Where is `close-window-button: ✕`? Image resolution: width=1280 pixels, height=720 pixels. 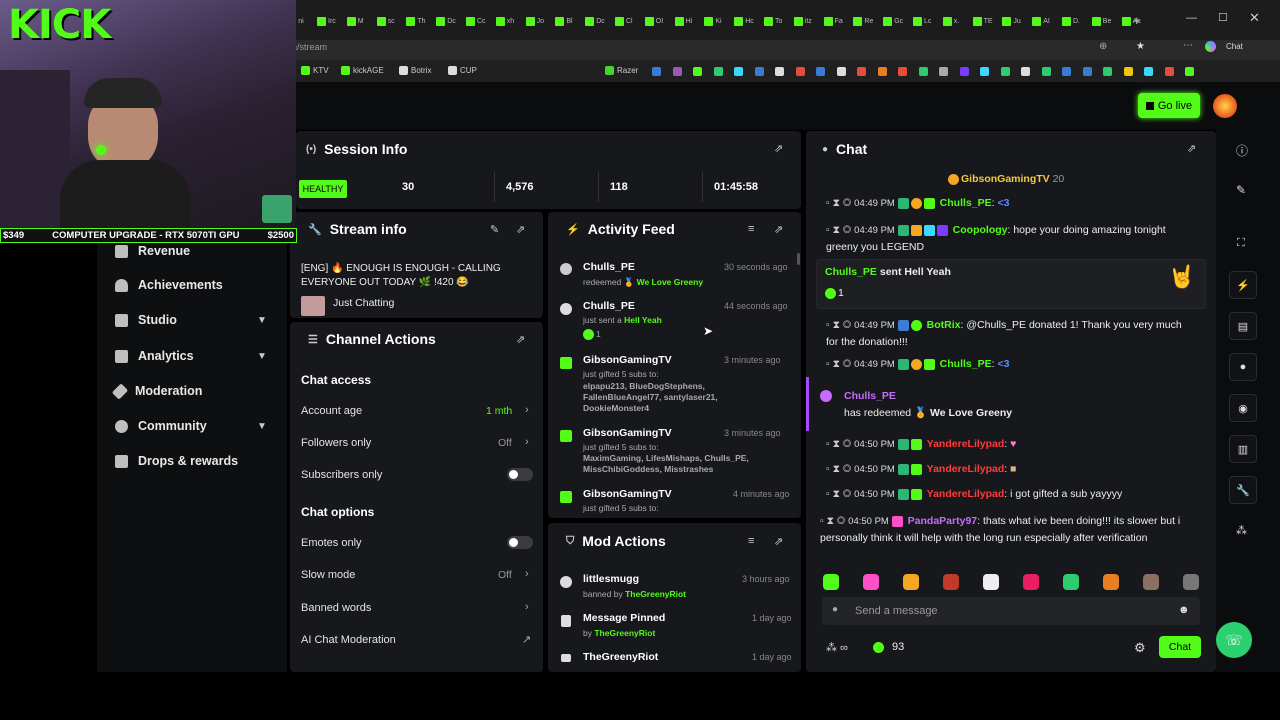
close-window-button: ✕ is located at coordinates (1254, 18).